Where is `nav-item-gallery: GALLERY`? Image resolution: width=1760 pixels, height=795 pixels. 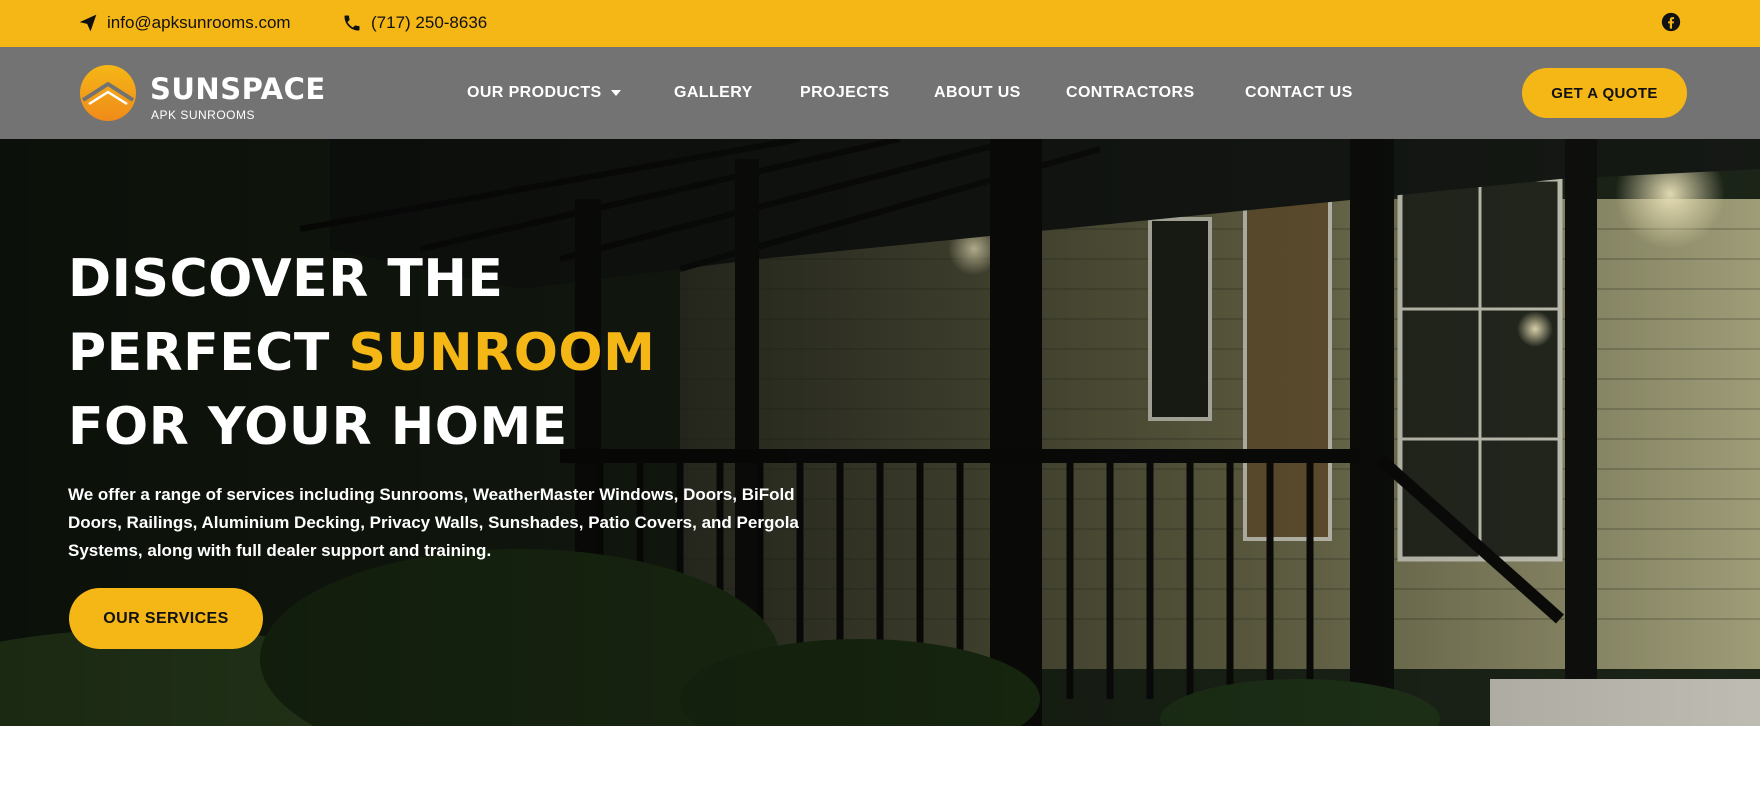 nav-item-gallery: GALLERY is located at coordinates (713, 93).